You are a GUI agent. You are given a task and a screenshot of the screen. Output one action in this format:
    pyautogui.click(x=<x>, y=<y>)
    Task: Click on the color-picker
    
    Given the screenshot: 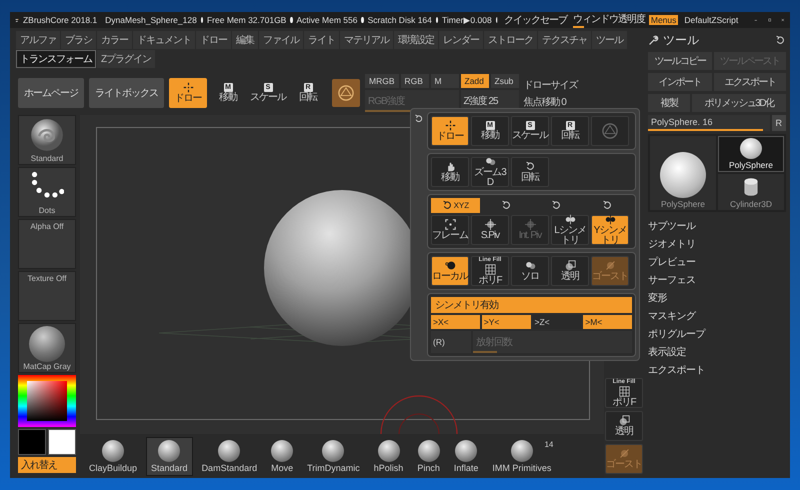 What is the action you would take?
    pyautogui.click(x=47, y=401)
    